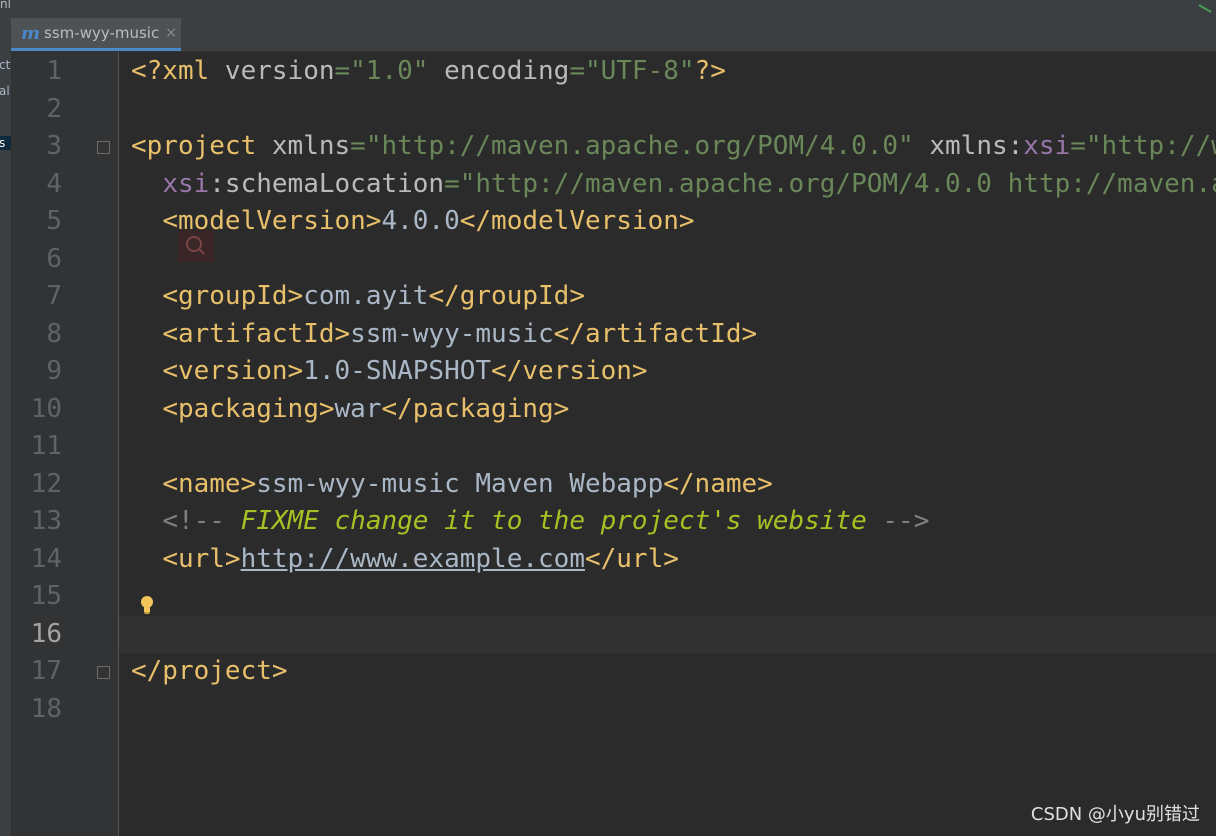  I want to click on top-strip-text: nl, so click(5, 5).